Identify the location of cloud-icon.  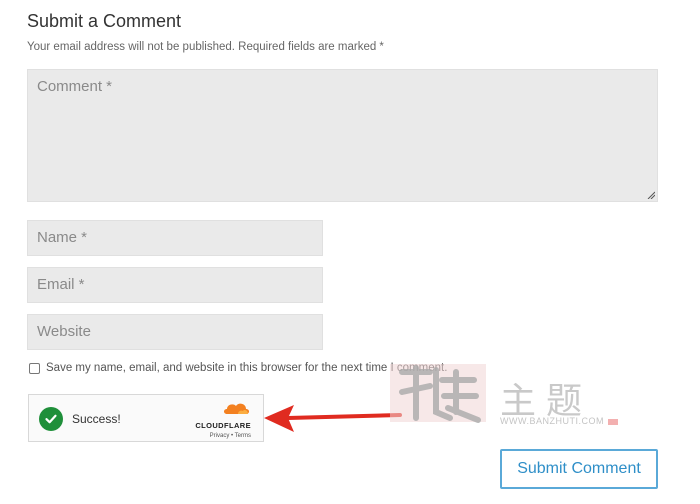
(236, 408).